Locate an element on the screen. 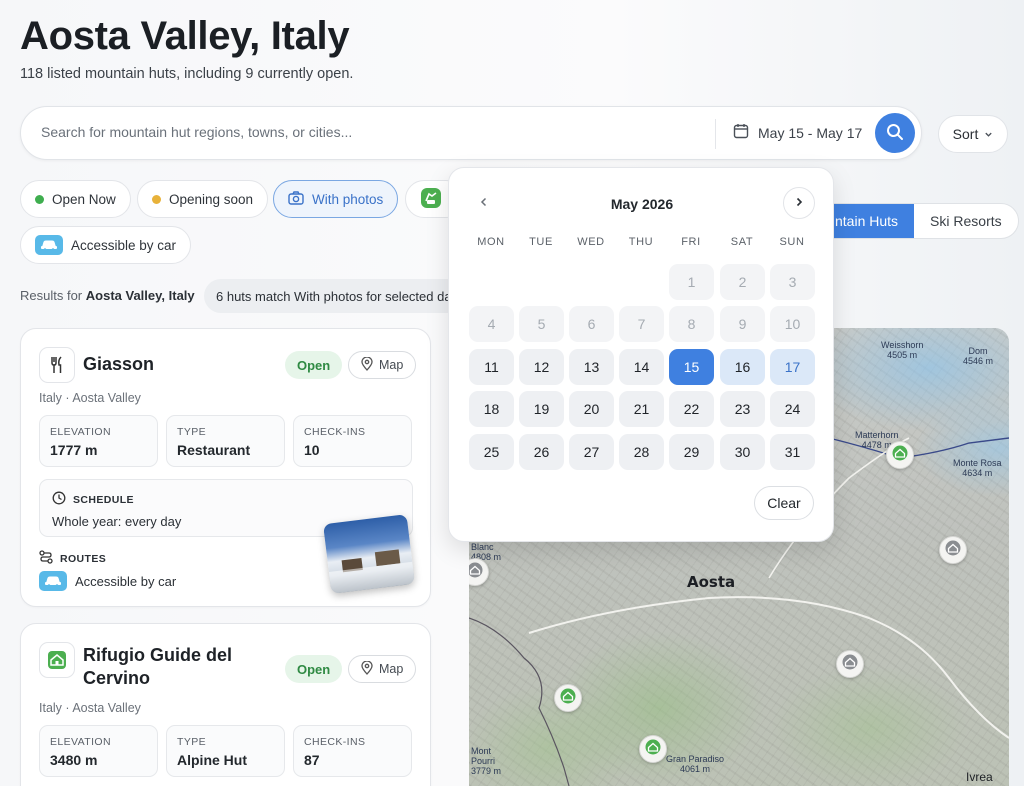  clear-dates-button: Clear is located at coordinates (784, 503).